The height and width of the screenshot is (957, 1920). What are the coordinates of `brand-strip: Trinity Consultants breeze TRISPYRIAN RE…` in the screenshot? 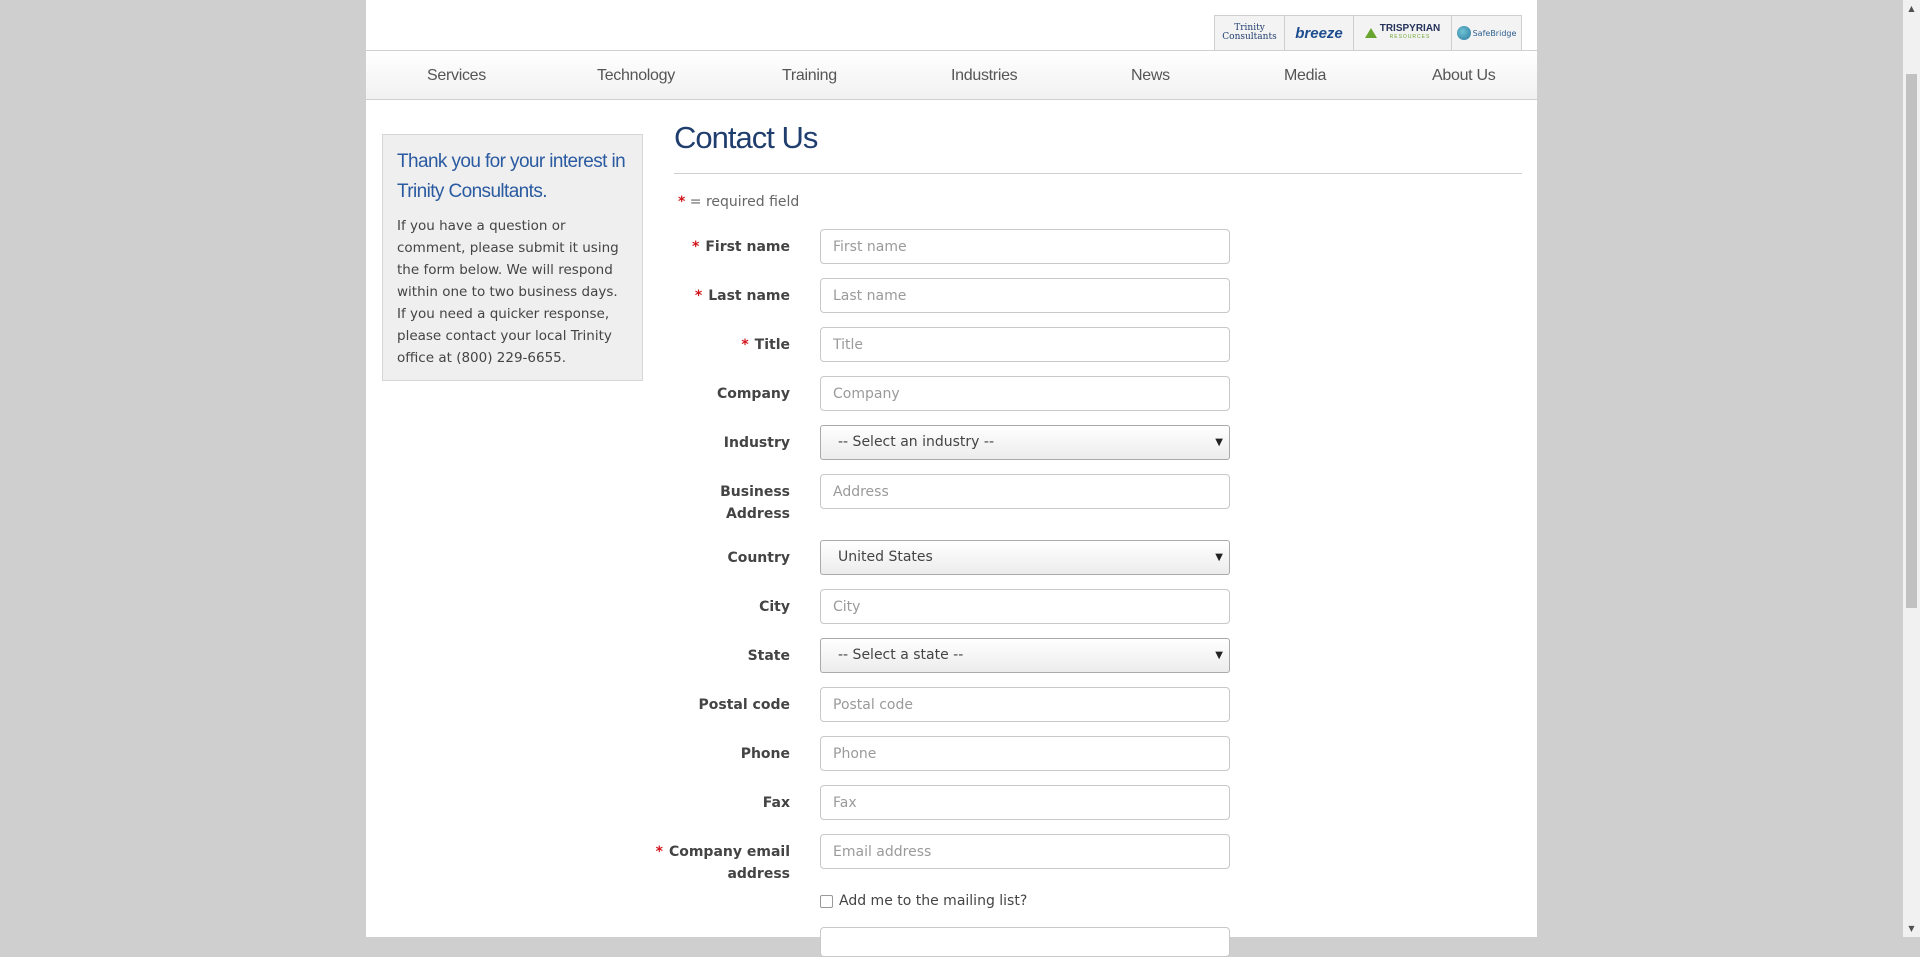 It's located at (1368, 33).